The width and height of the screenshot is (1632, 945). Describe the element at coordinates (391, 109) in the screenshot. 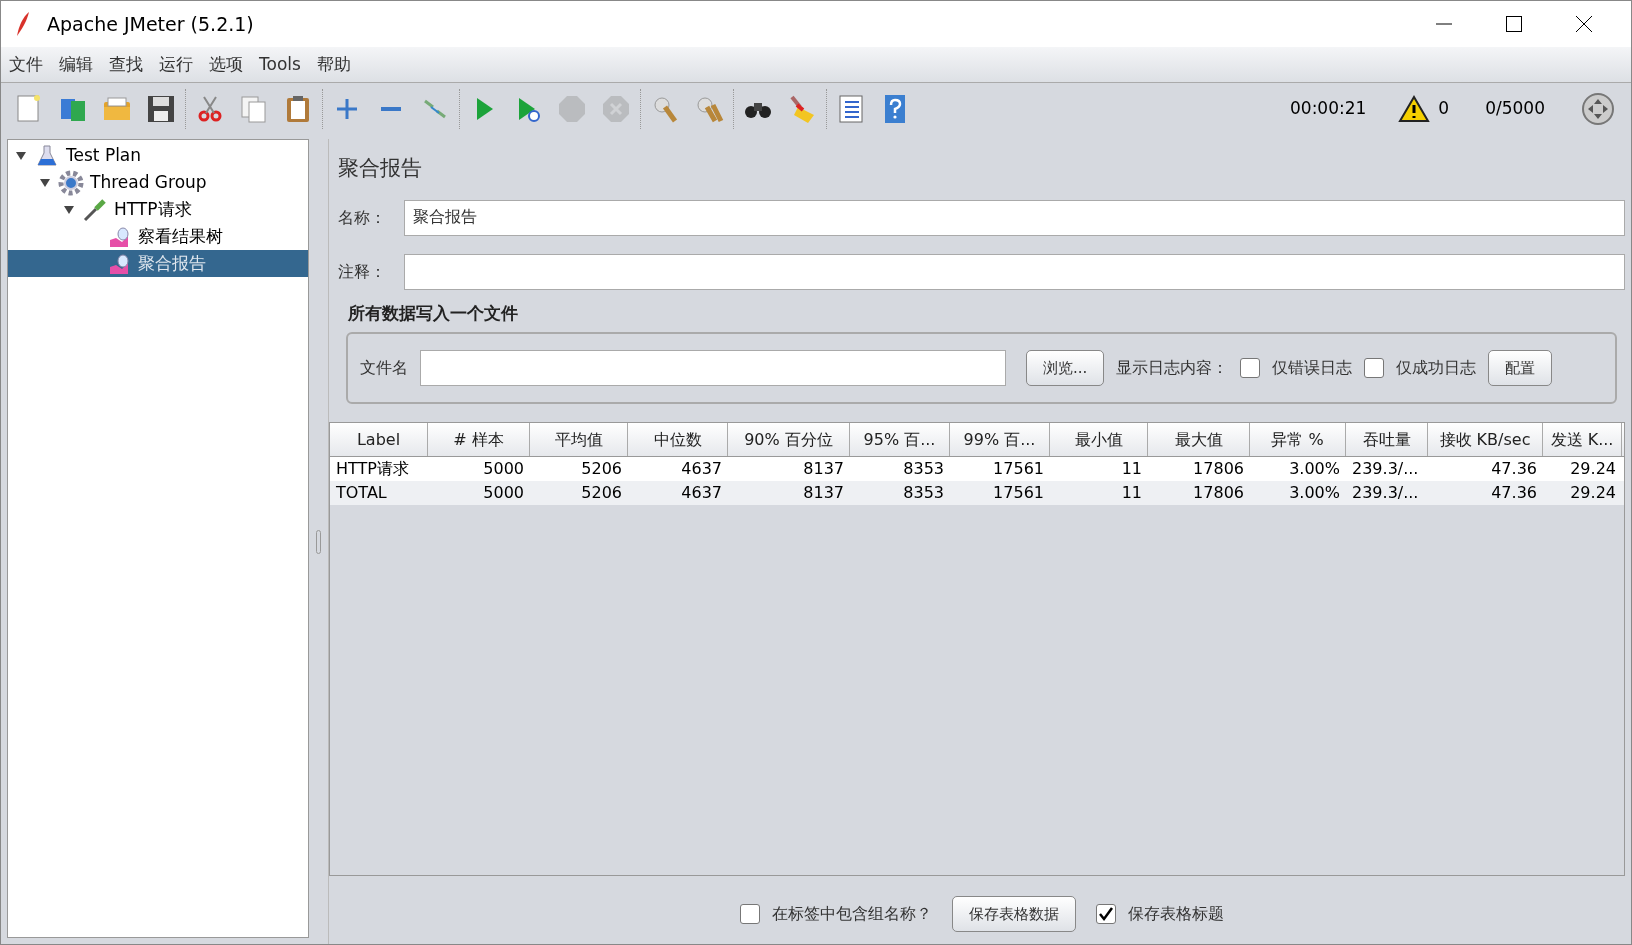

I see `collapse-icon` at that location.